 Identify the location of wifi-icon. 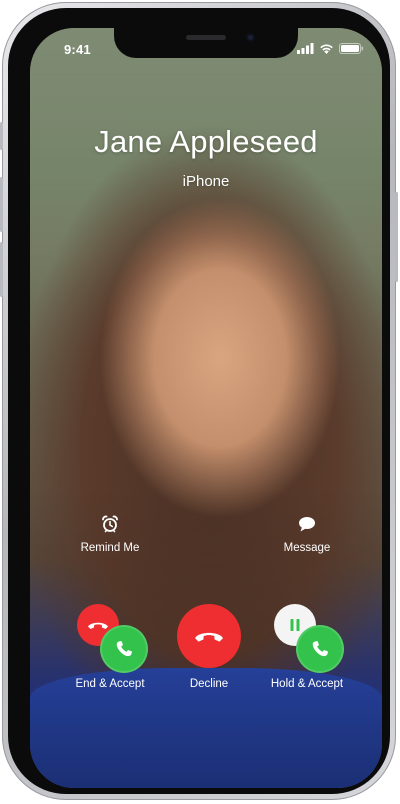
(326, 49).